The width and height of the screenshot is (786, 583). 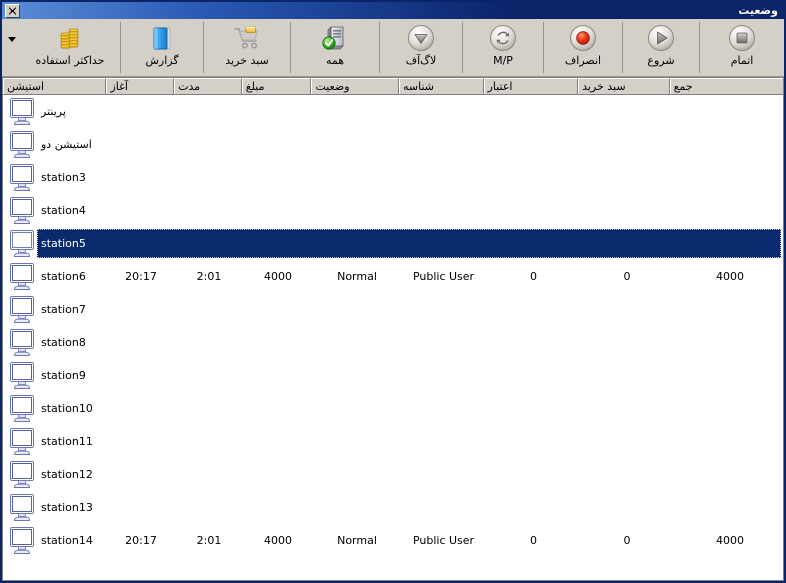 What do you see at coordinates (162, 47) in the screenshot?
I see `toolbar-button-report: گزارش` at bounding box center [162, 47].